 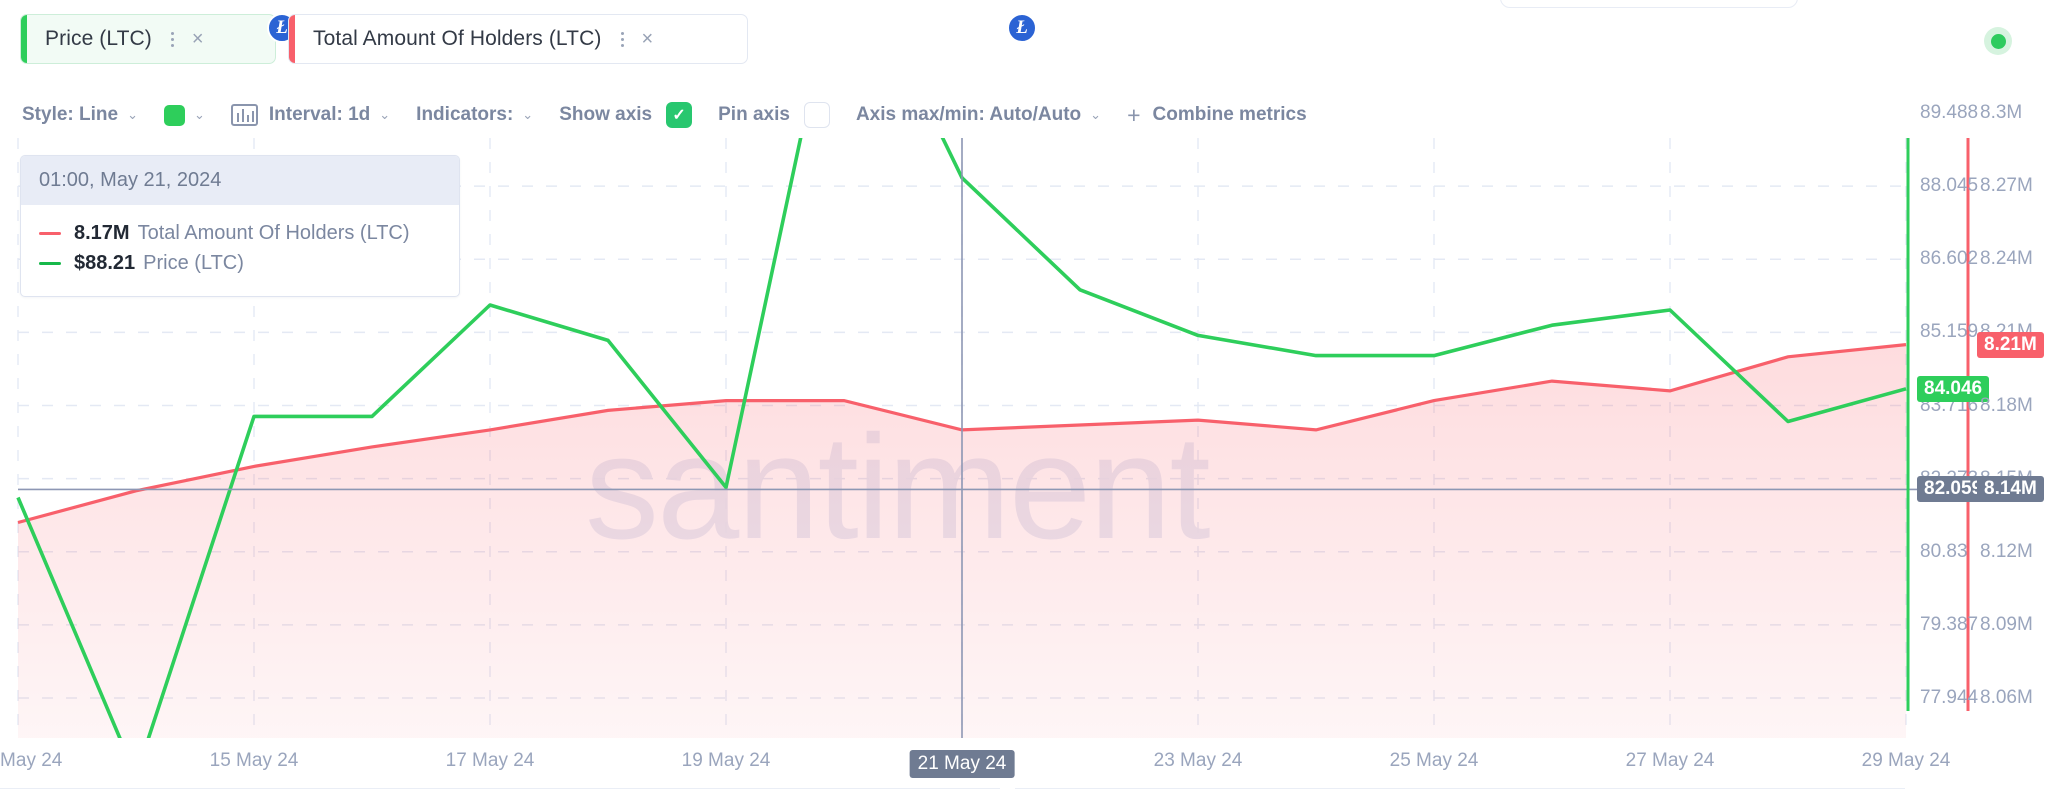 I want to click on show-axis-toggle: Show axis ✓, so click(x=626, y=115).